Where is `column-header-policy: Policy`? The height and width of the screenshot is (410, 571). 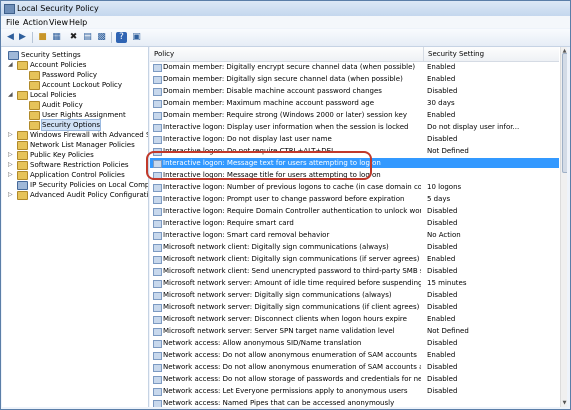
column-header-policy: Policy is located at coordinates (164, 54).